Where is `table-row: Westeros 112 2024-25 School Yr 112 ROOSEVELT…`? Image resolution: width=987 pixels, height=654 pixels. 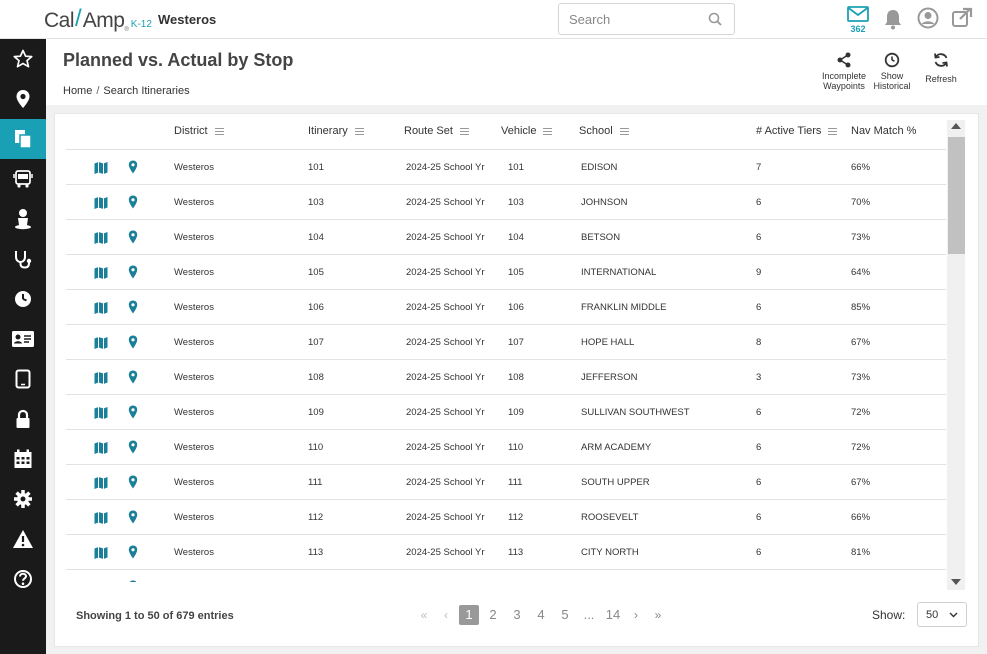 table-row: Westeros 112 2024-25 School Yr 112 ROOSEVELT… is located at coordinates (506, 517).